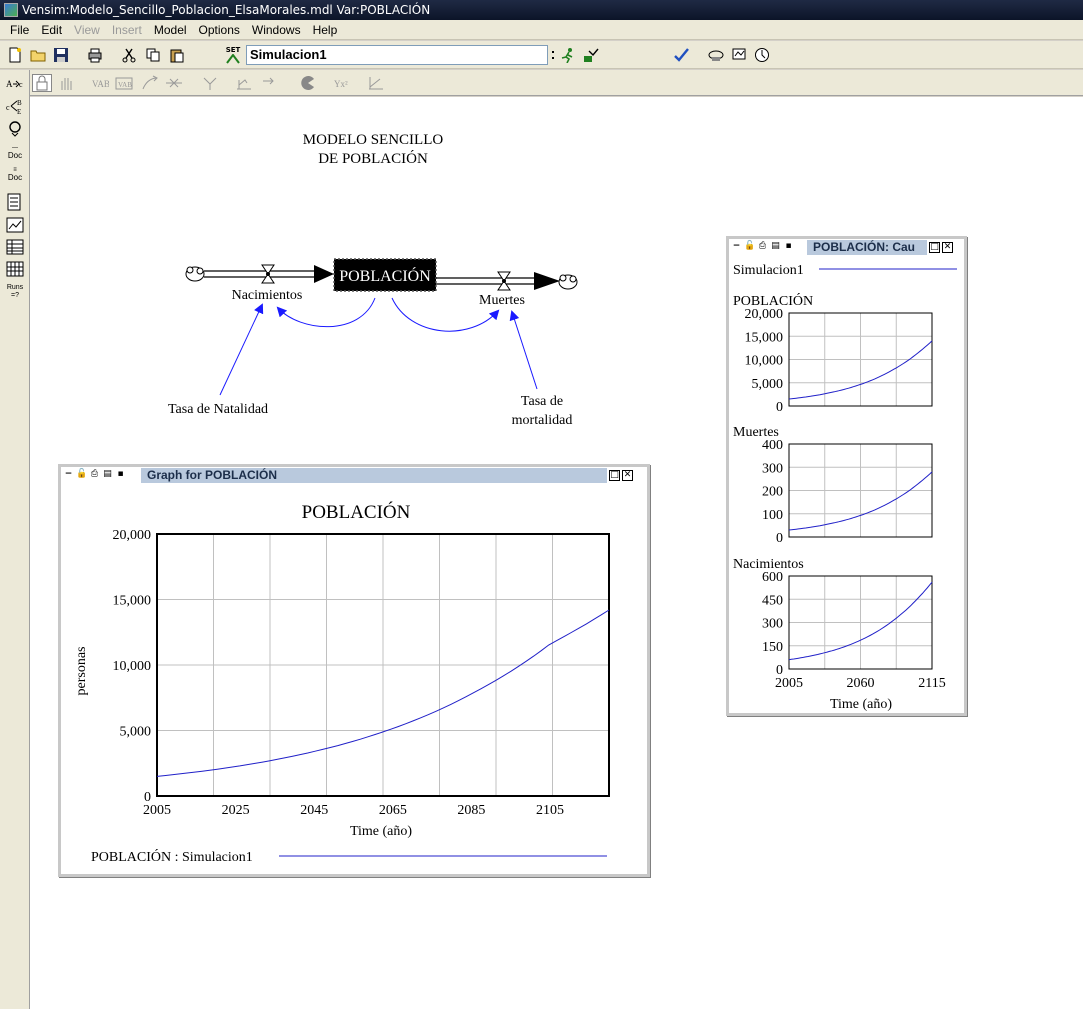  I want to click on strip-xlabel: Time (año), so click(861, 704).